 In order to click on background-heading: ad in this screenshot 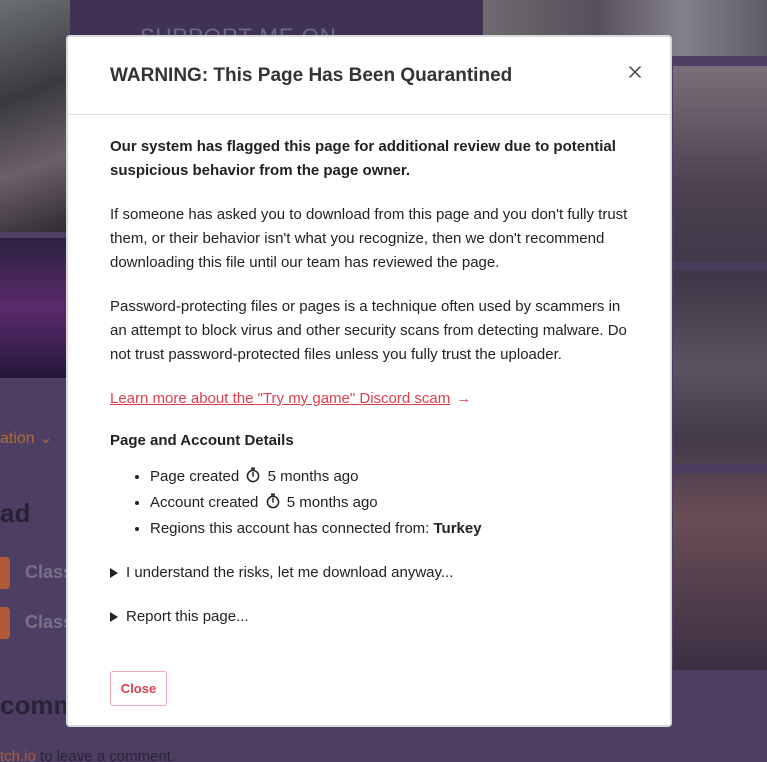, I will do `click(15, 513)`.